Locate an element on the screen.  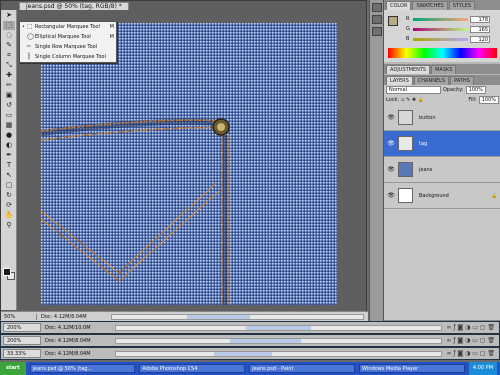
minimized-document-3: 33.33% Doc: 4.12M/8.04M ∞ ƒ ◙ ◑ ▭ ▢ 🗑 is located at coordinates (250, 353).